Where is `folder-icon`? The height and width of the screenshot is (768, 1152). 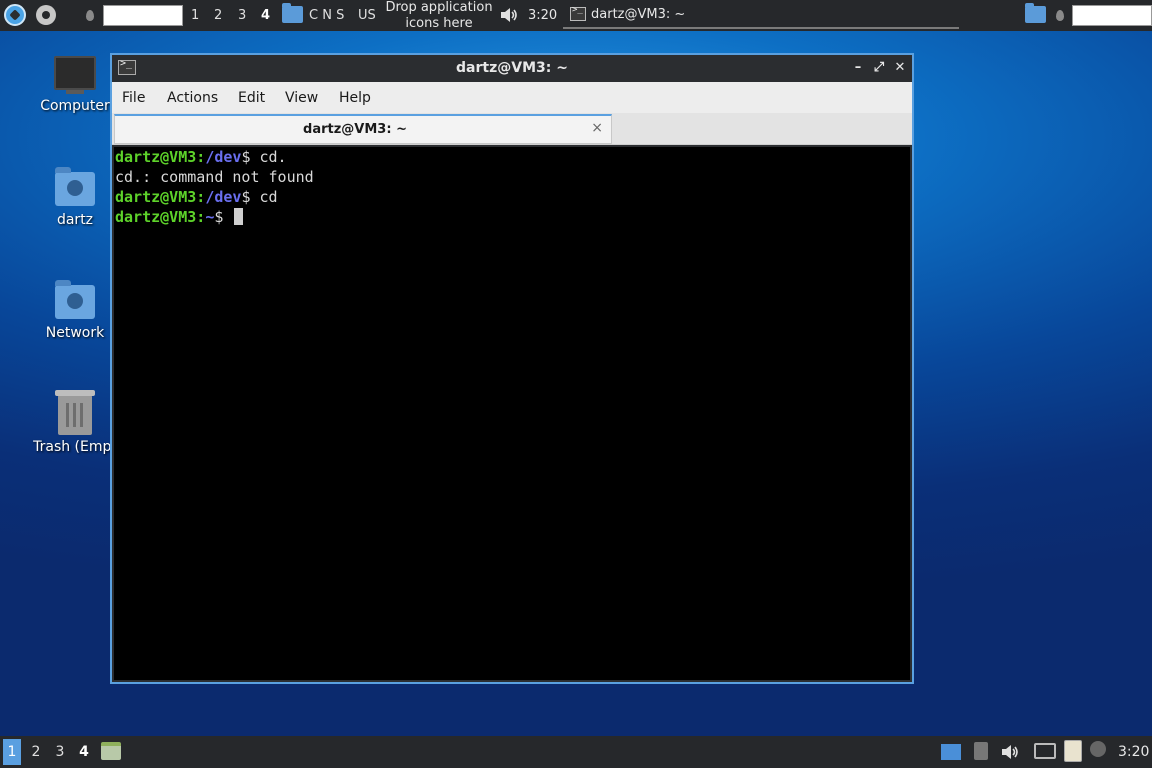
folder-icon is located at coordinates (292, 13).